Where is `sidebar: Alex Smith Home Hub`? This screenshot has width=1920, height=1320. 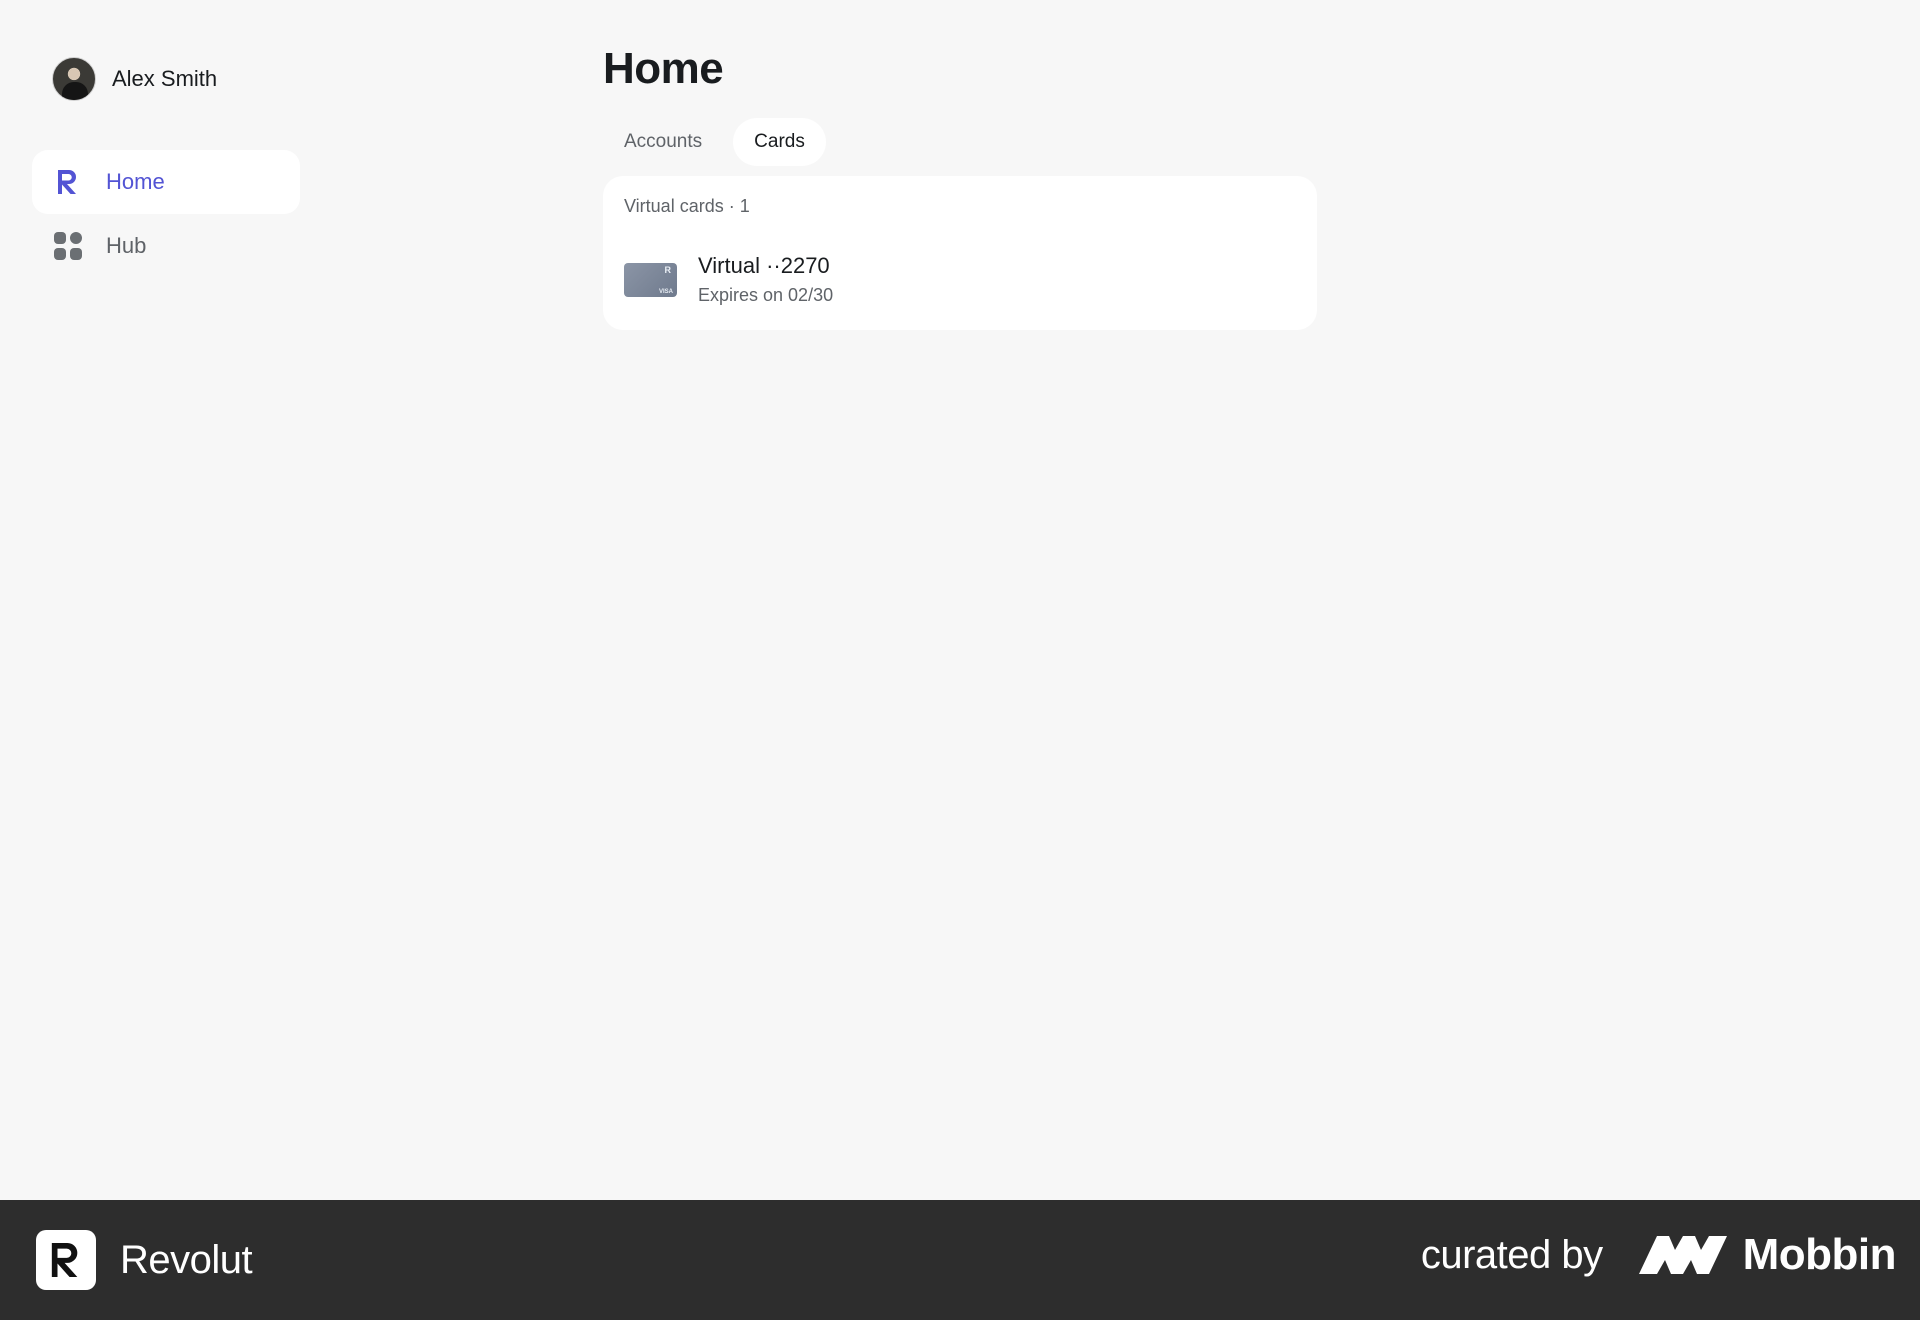
sidebar: Alex Smith Home Hub is located at coordinates (166, 166).